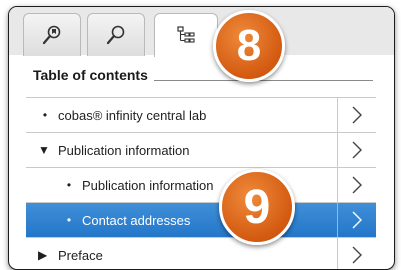 This screenshot has width=401, height=270. I want to click on collapse-triangle-icon: ▼, so click(47, 150).